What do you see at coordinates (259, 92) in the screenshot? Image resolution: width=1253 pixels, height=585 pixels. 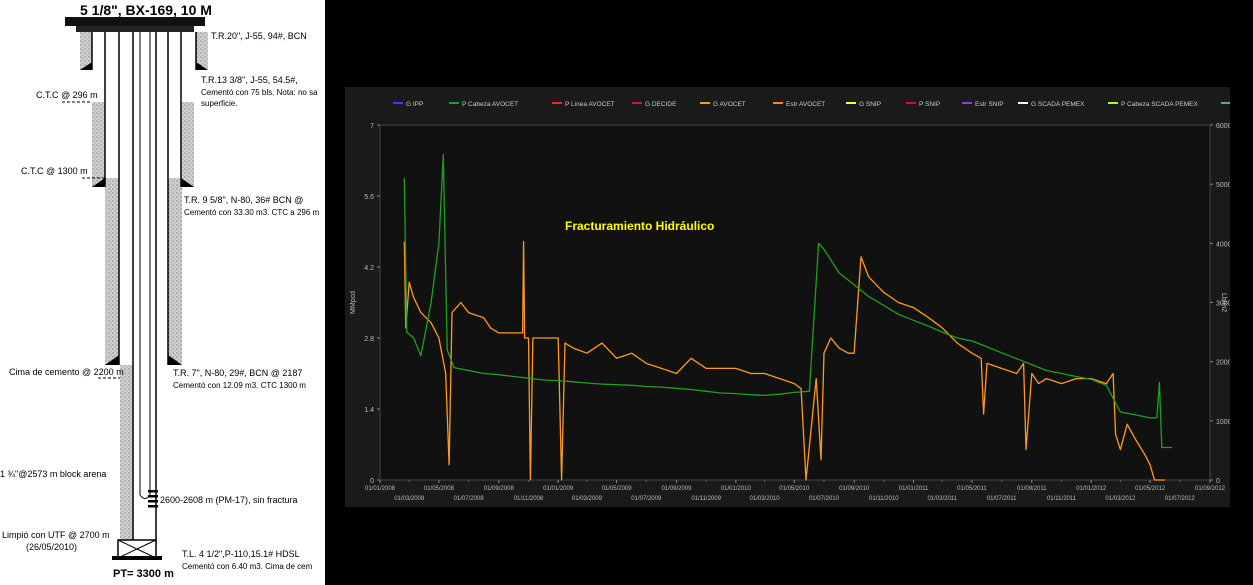 I see `label-tr13-cement: Cementó con 75 bls. Nota: no sa` at bounding box center [259, 92].